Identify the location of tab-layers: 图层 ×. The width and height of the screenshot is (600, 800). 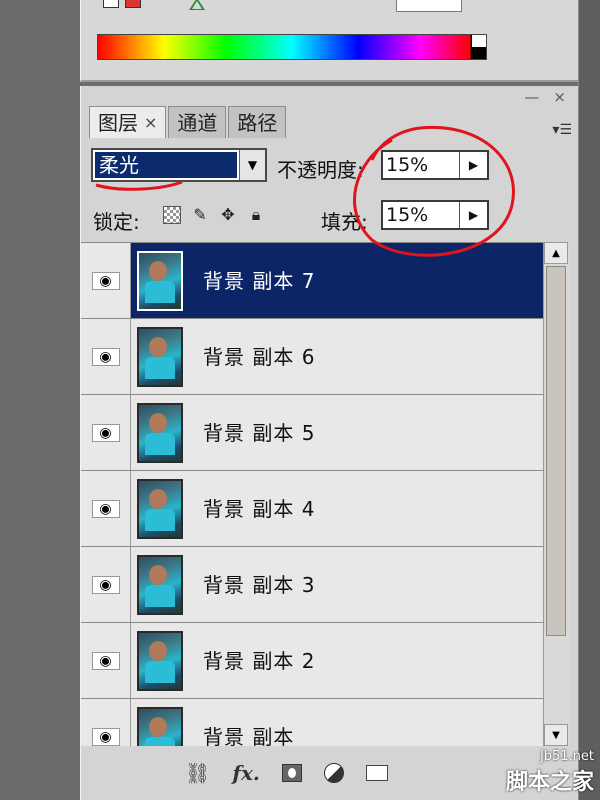
(128, 122).